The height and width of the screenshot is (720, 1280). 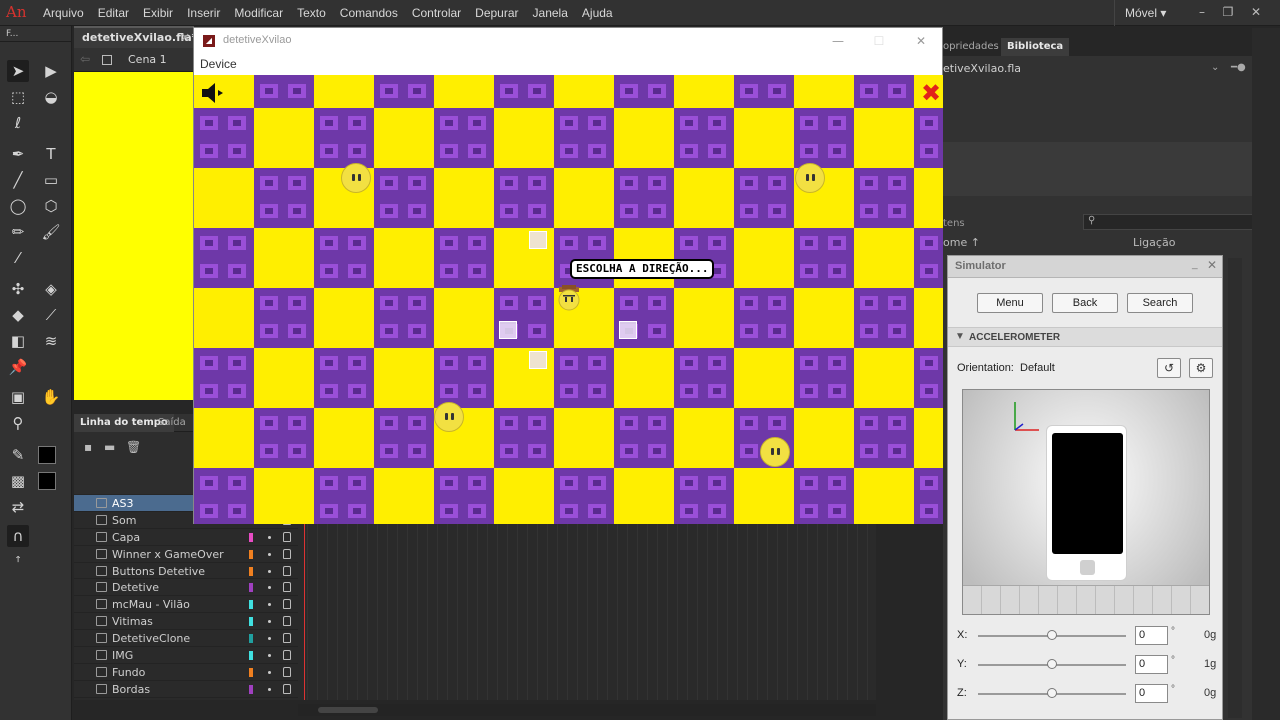 I want to click on playhead, so click(x=304, y=612).